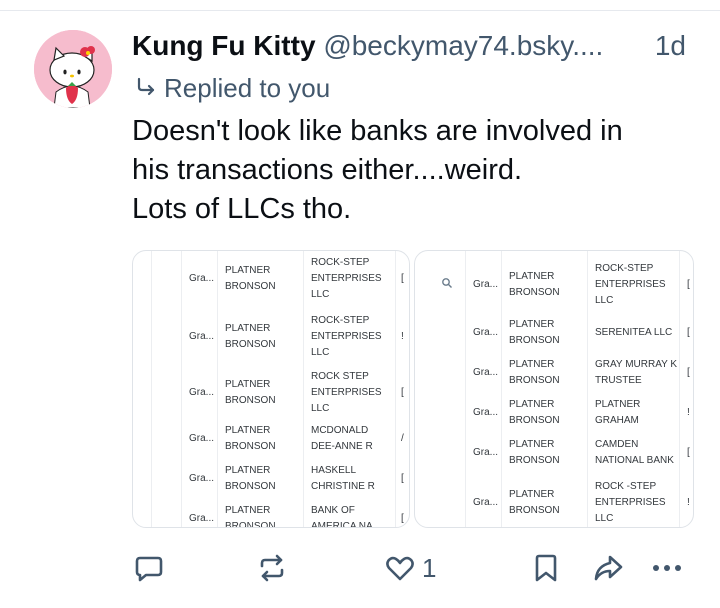 This screenshot has height=608, width=720. I want to click on bookmark-button, so click(546, 568).